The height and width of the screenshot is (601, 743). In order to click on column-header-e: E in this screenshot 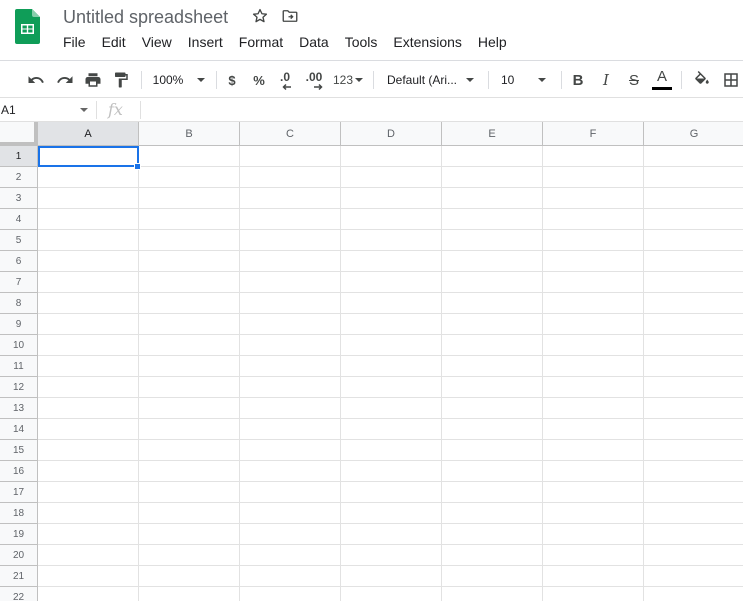, I will do `click(492, 134)`.